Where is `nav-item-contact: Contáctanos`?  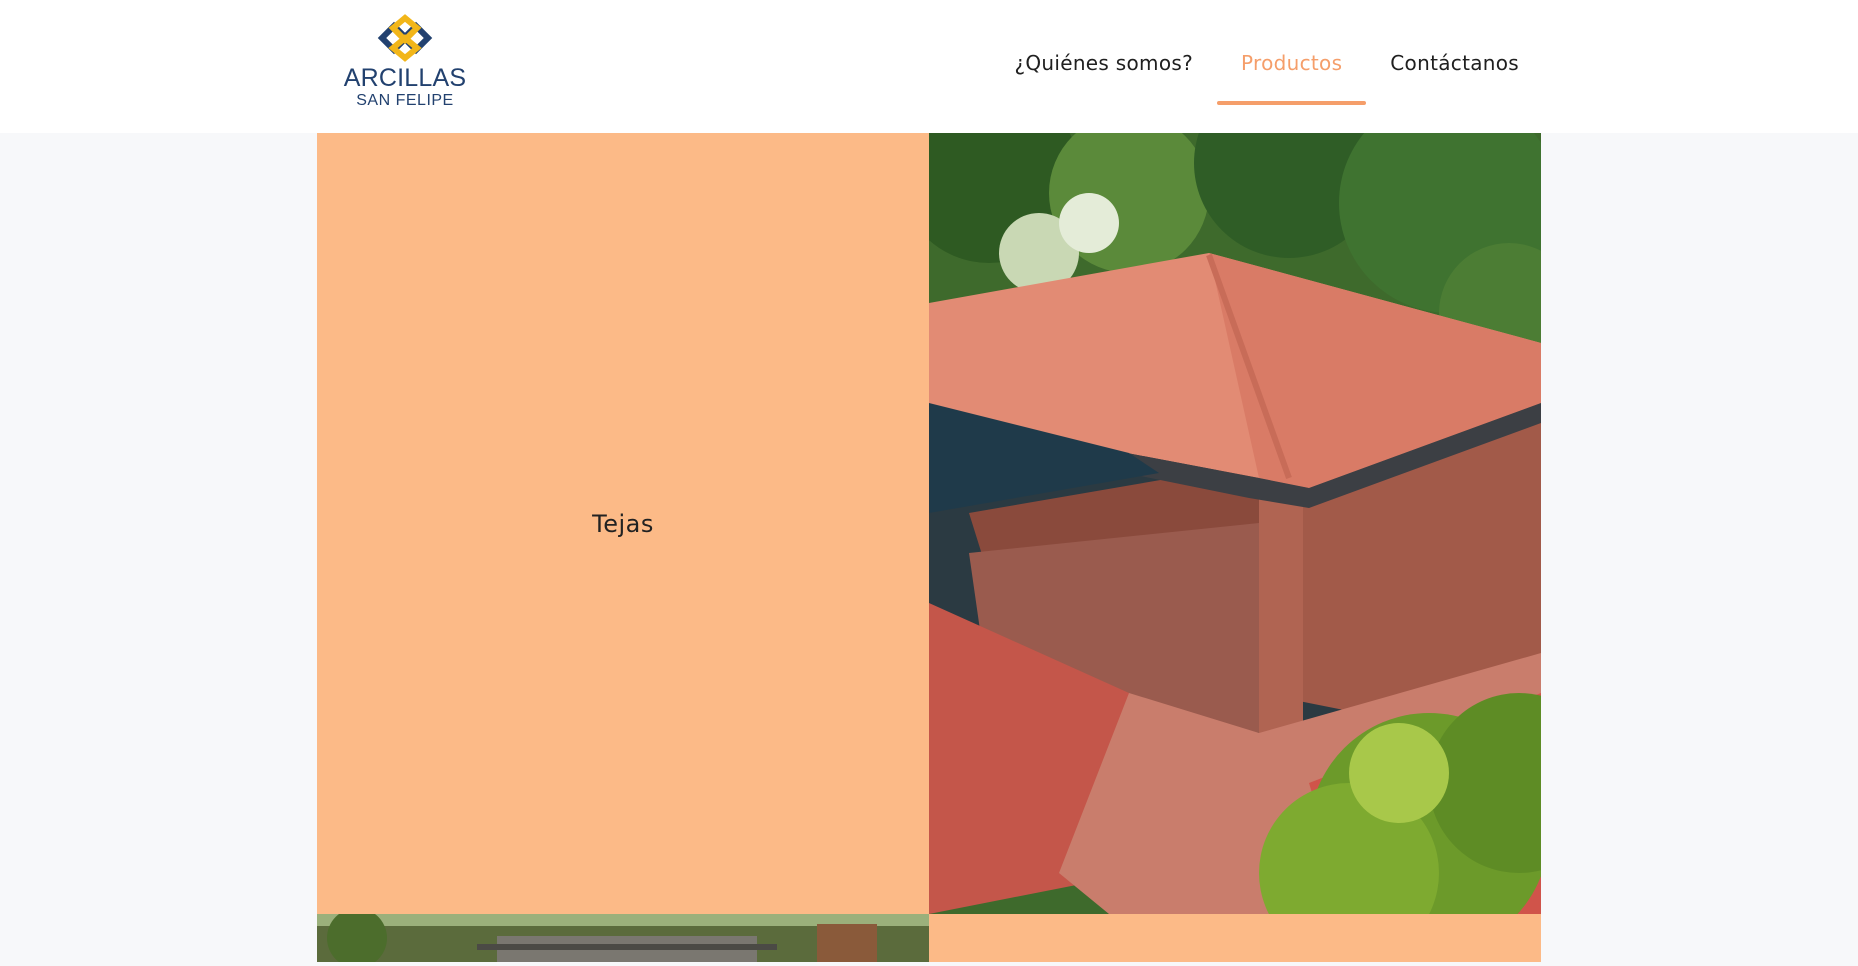
nav-item-contact: Contáctanos is located at coordinates (1454, 68).